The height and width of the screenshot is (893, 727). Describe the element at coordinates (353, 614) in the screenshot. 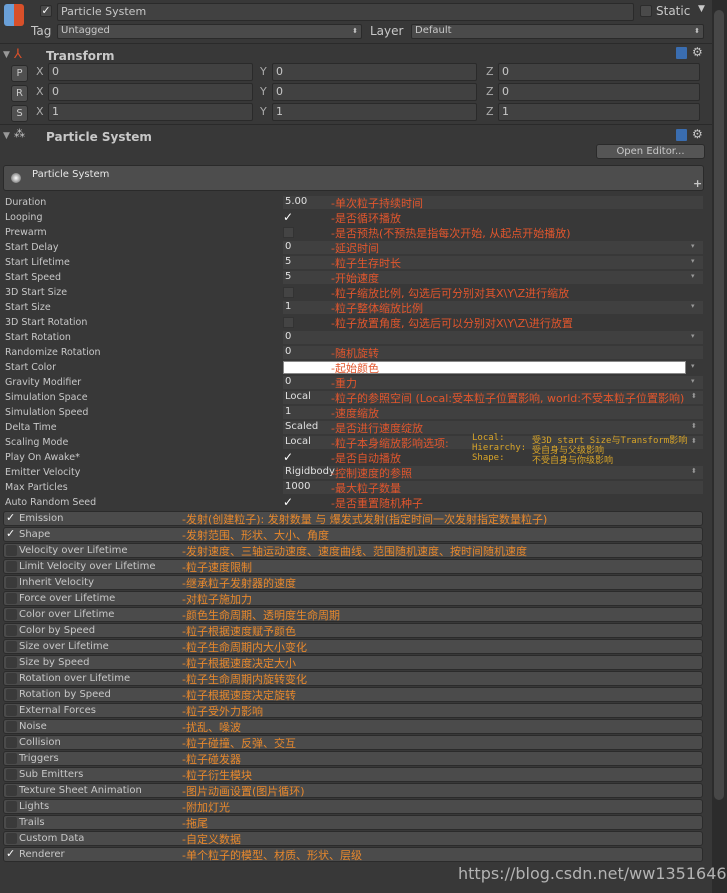

I see `module-row: Color over Lifetime -颜色生命周期、透明度生命周期` at that location.